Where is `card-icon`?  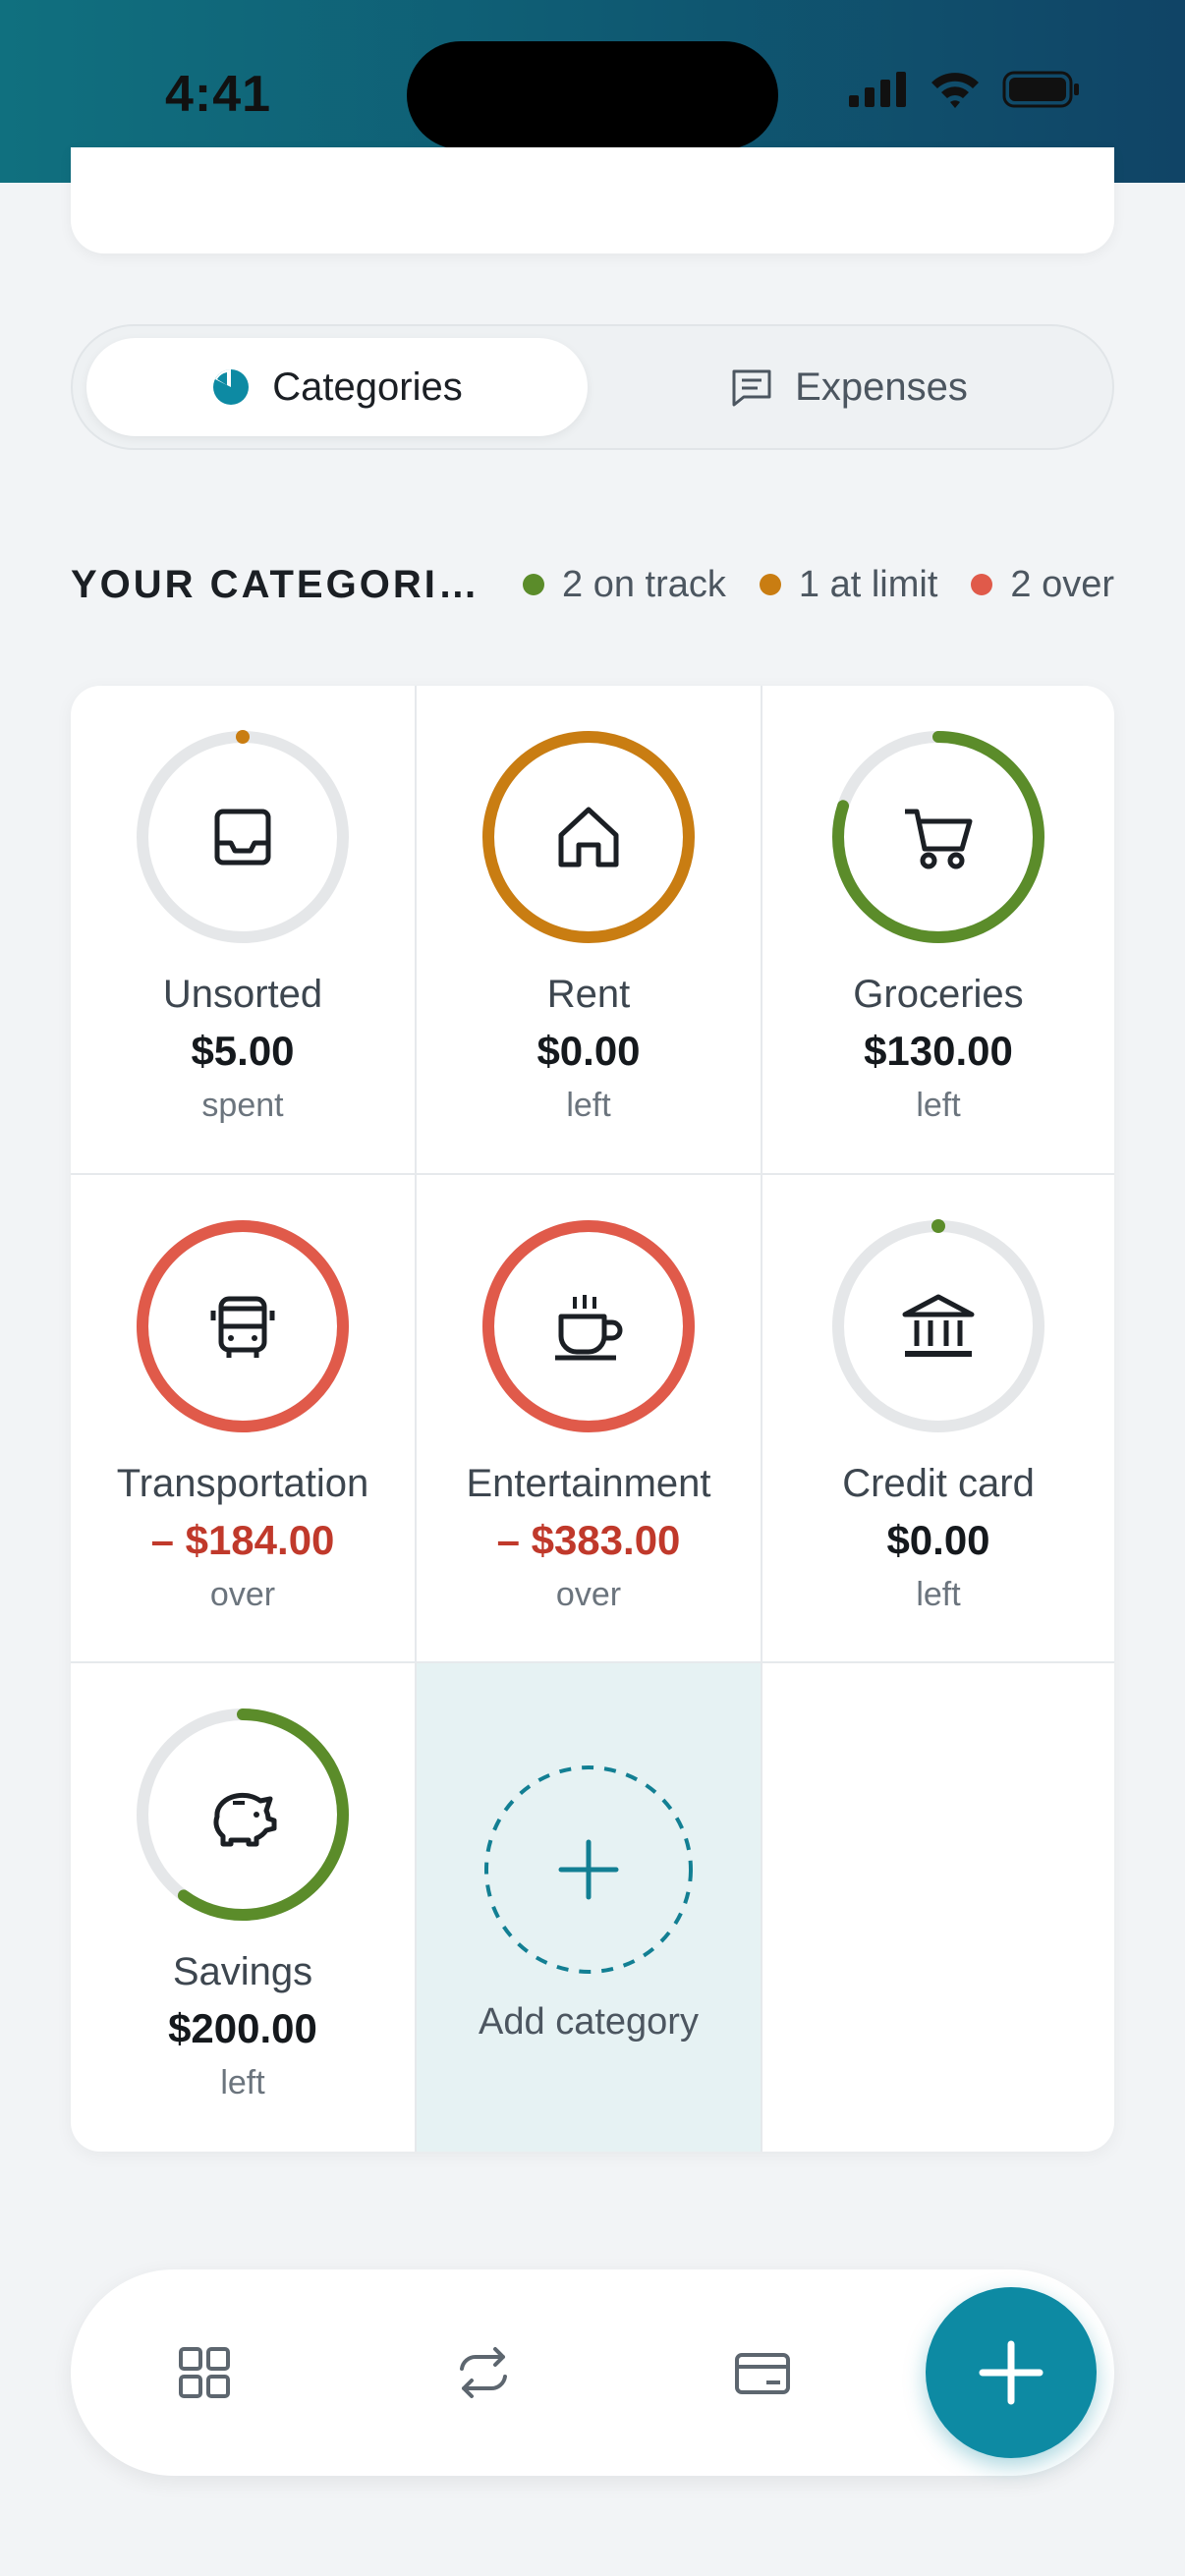
card-icon is located at coordinates (763, 2372).